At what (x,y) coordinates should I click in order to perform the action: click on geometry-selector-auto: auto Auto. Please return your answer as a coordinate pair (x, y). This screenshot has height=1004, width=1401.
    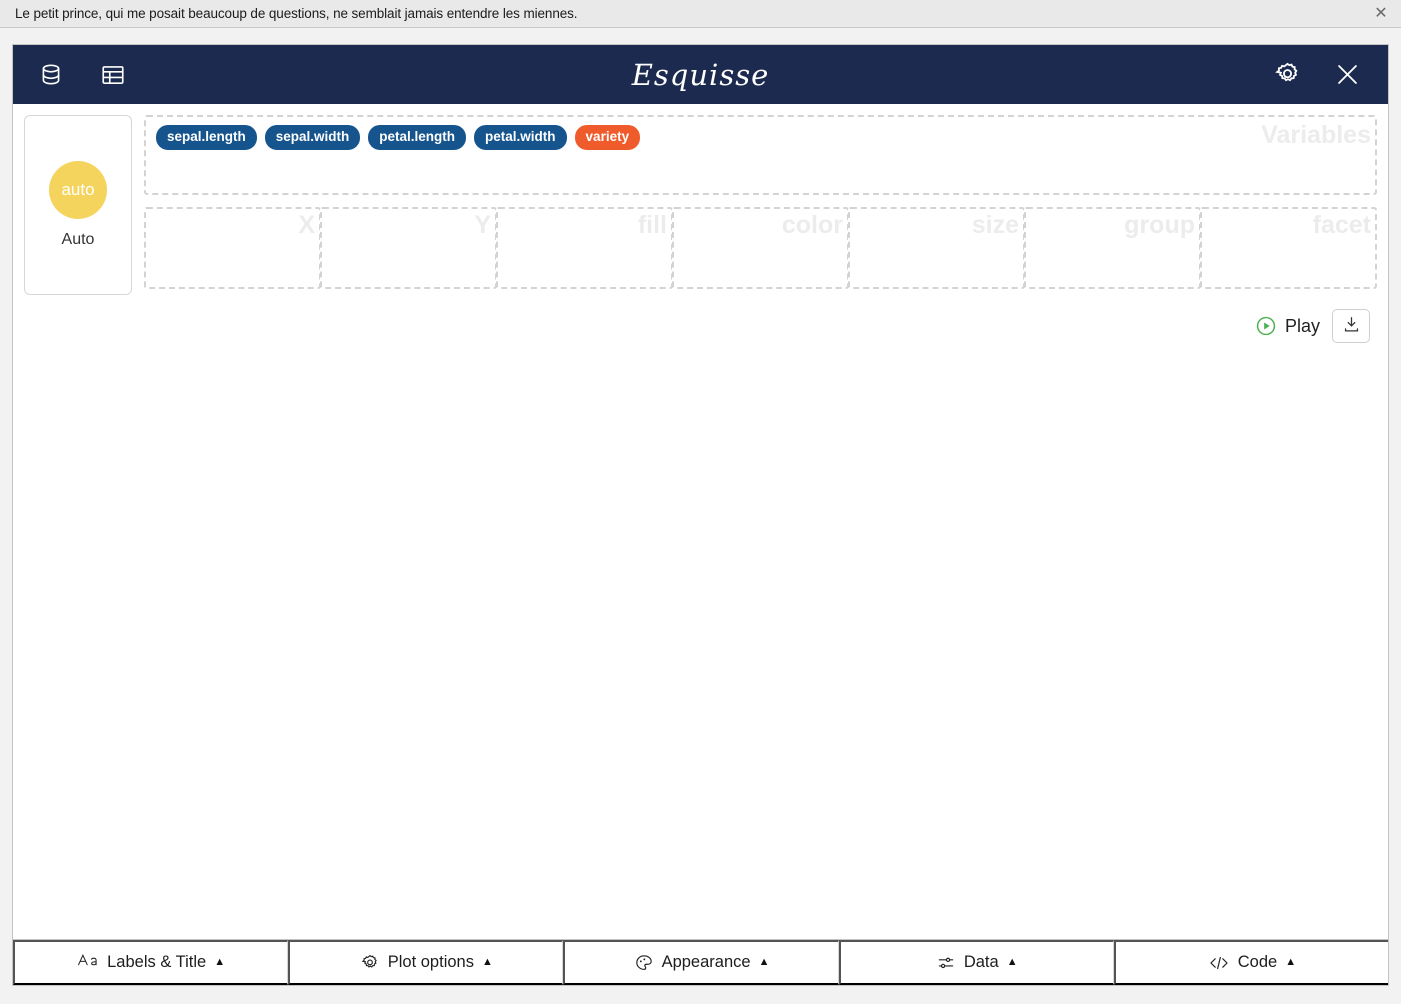
    Looking at the image, I should click on (78, 205).